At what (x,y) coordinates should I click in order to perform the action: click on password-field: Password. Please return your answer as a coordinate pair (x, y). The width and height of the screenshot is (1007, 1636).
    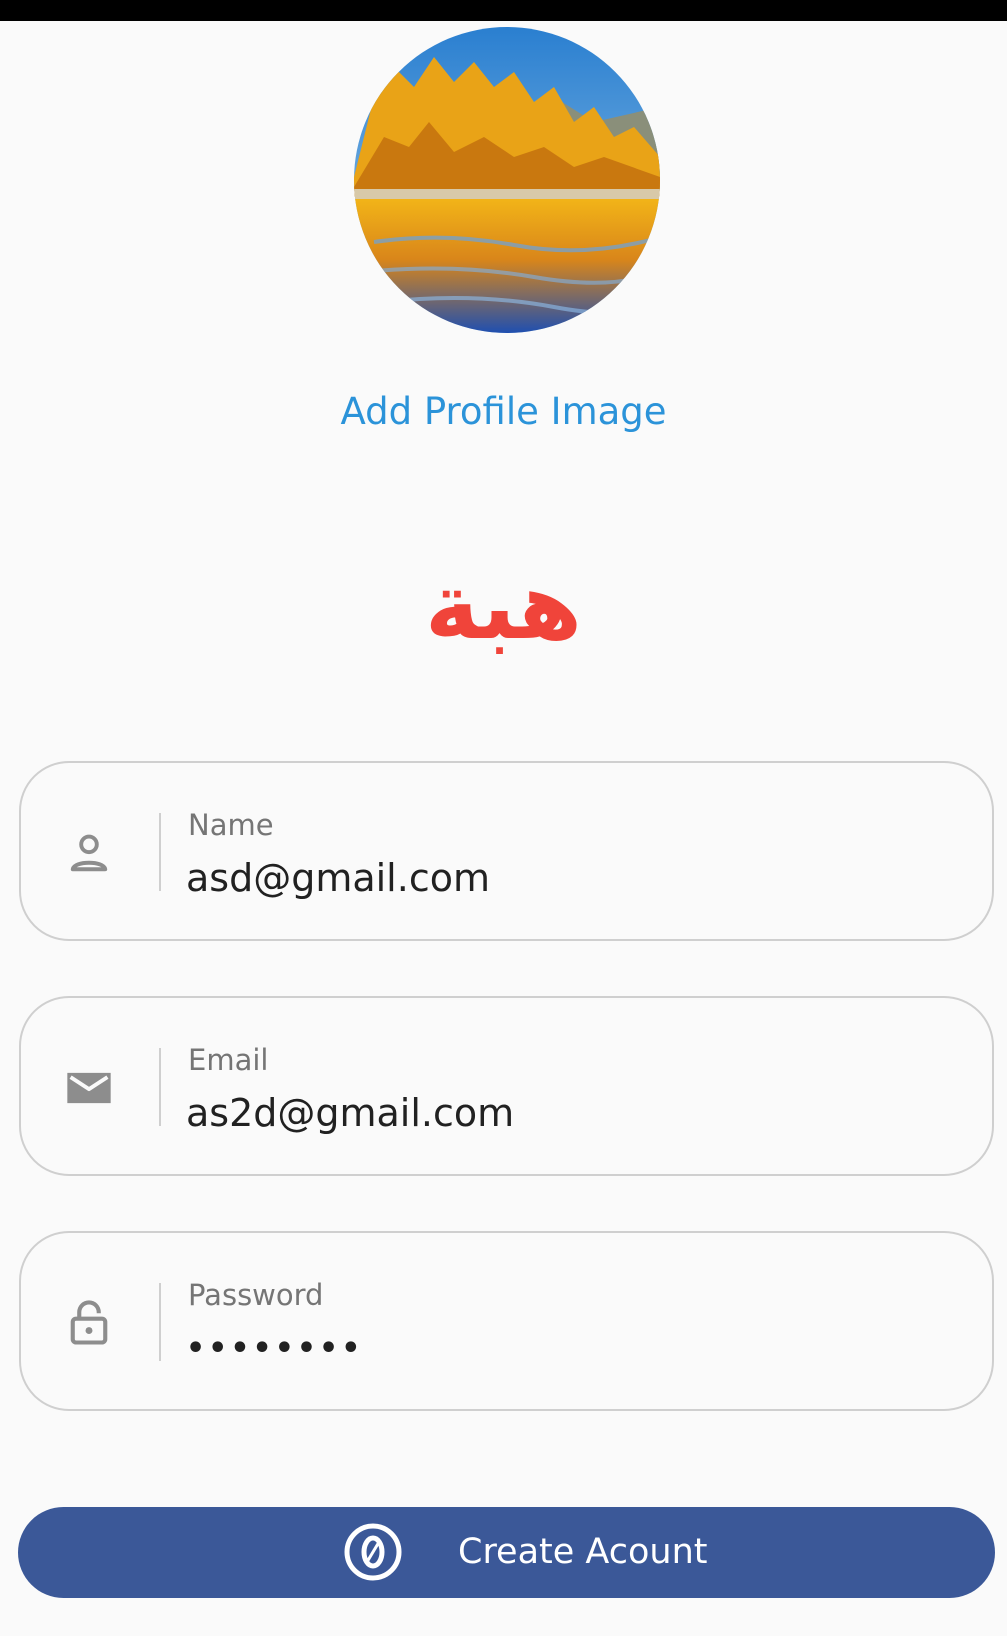
    Looking at the image, I should click on (506, 1321).